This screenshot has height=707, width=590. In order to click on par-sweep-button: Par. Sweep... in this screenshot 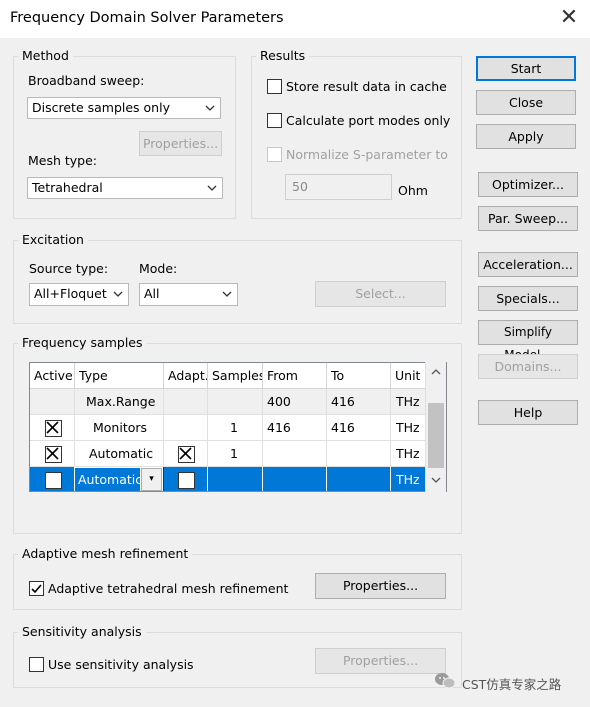, I will do `click(528, 218)`.